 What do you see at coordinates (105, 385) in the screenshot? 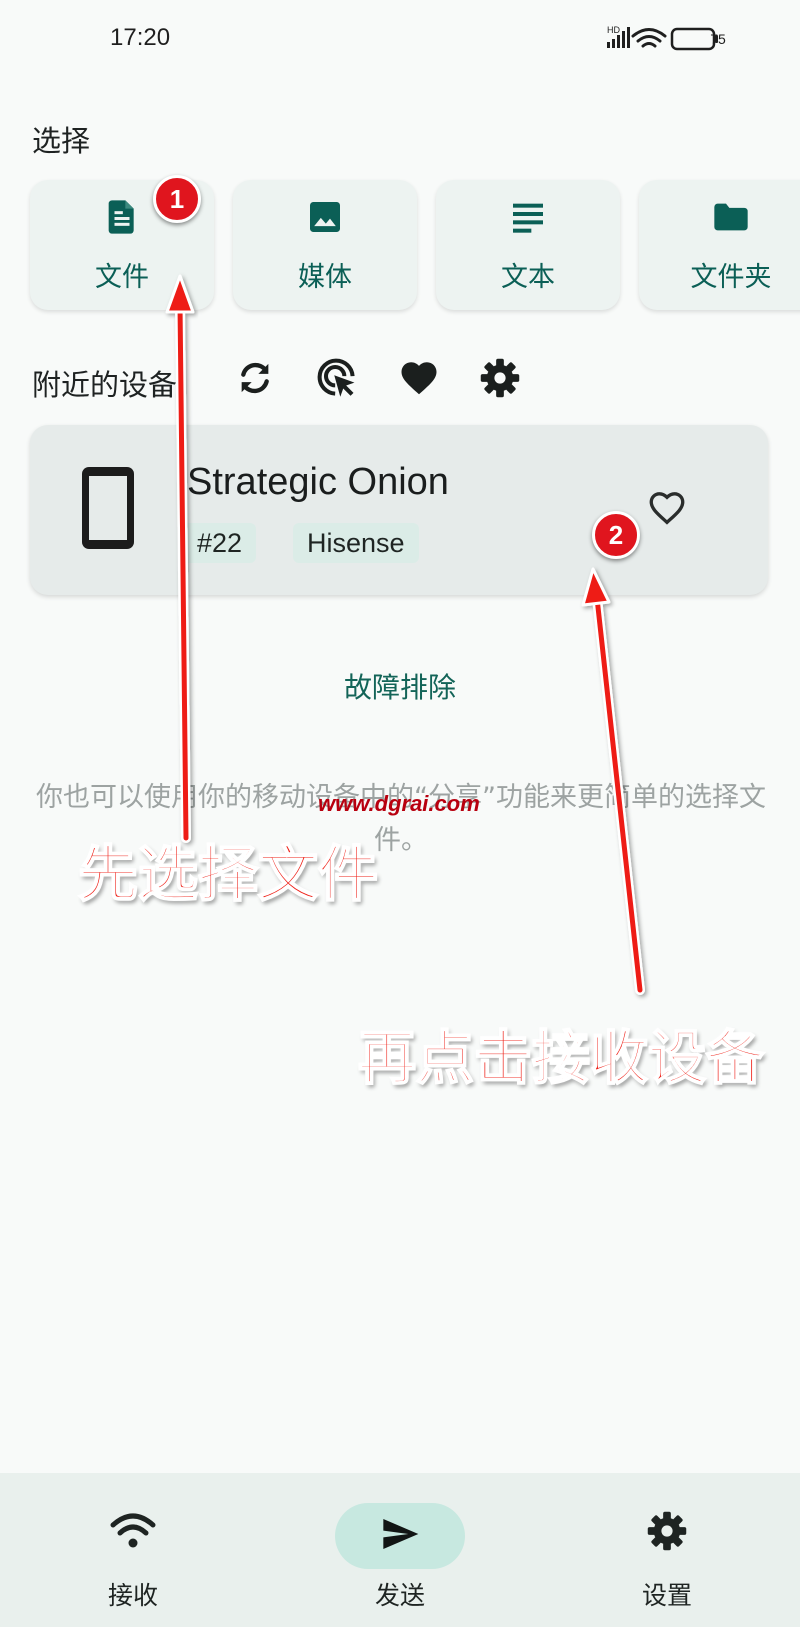
I see `nearby-section-title: 附近的设备` at bounding box center [105, 385].